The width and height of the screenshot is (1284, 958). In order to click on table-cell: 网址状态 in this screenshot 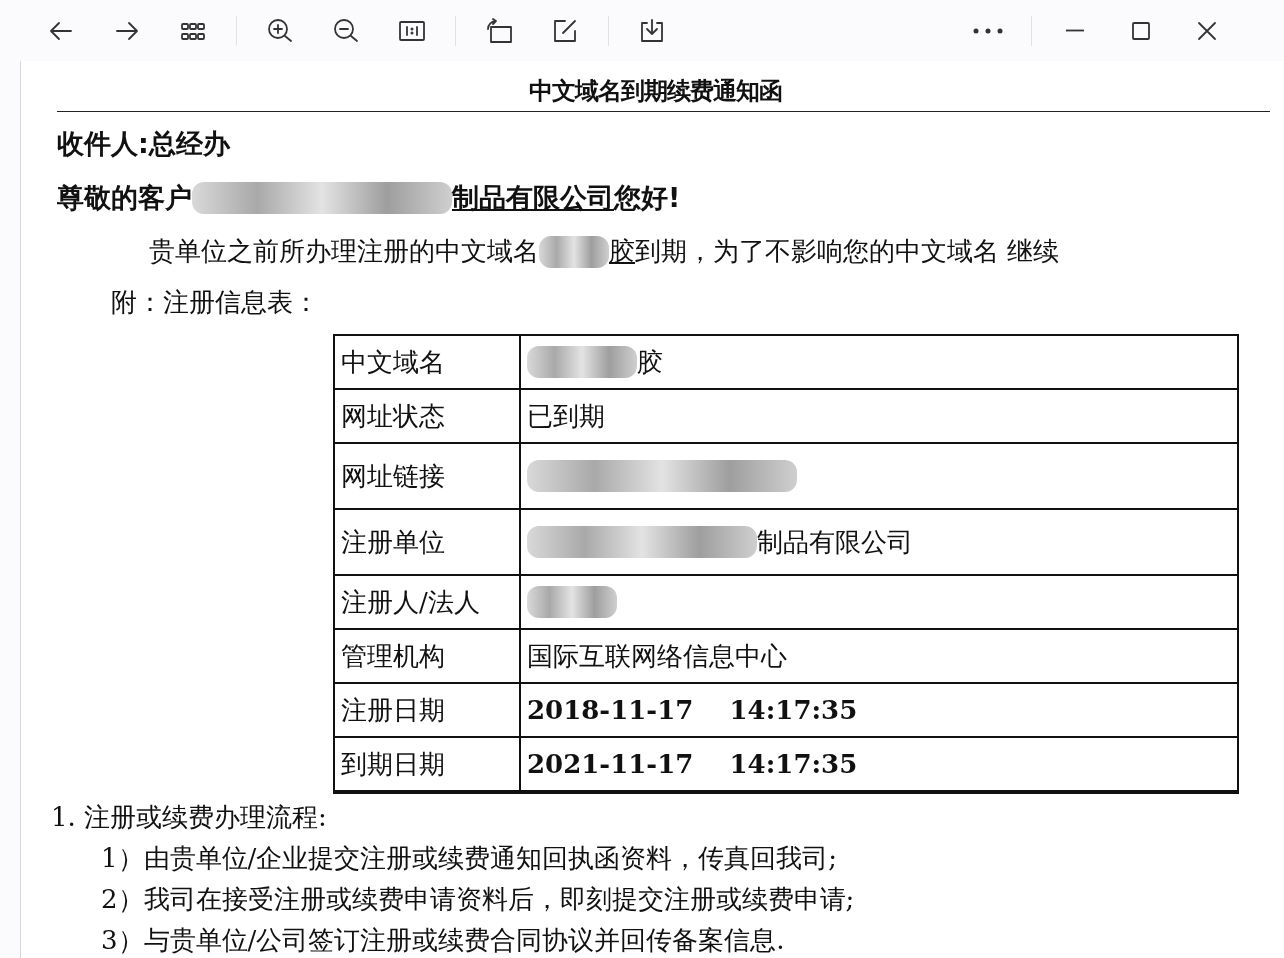, I will do `click(428, 417)`.